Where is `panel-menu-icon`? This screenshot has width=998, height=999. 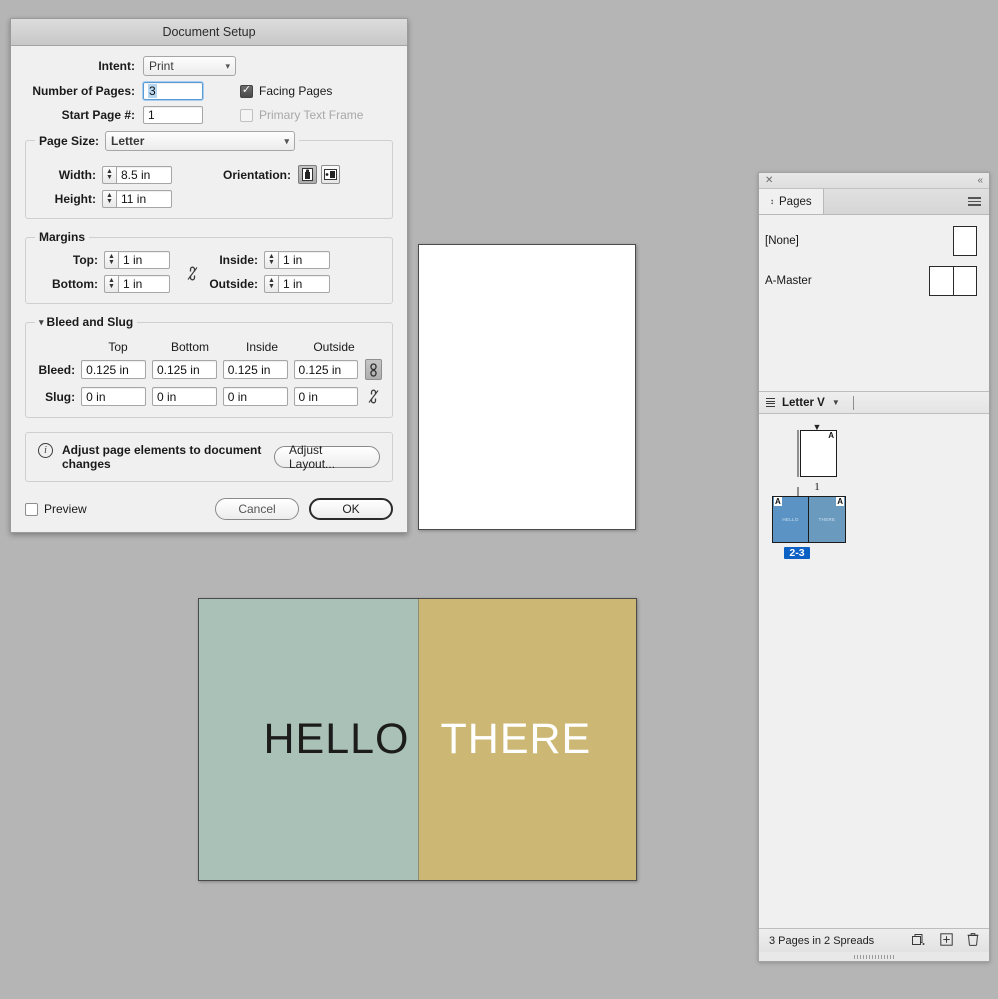
panel-menu-icon is located at coordinates (974, 201).